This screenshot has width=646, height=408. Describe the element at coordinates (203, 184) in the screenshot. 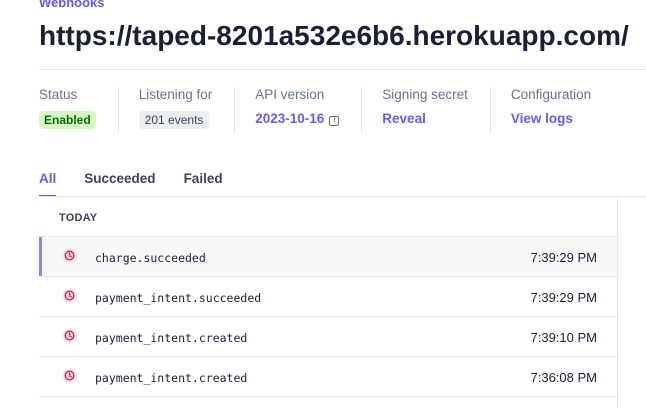

I see `tab-failed: Failed` at that location.